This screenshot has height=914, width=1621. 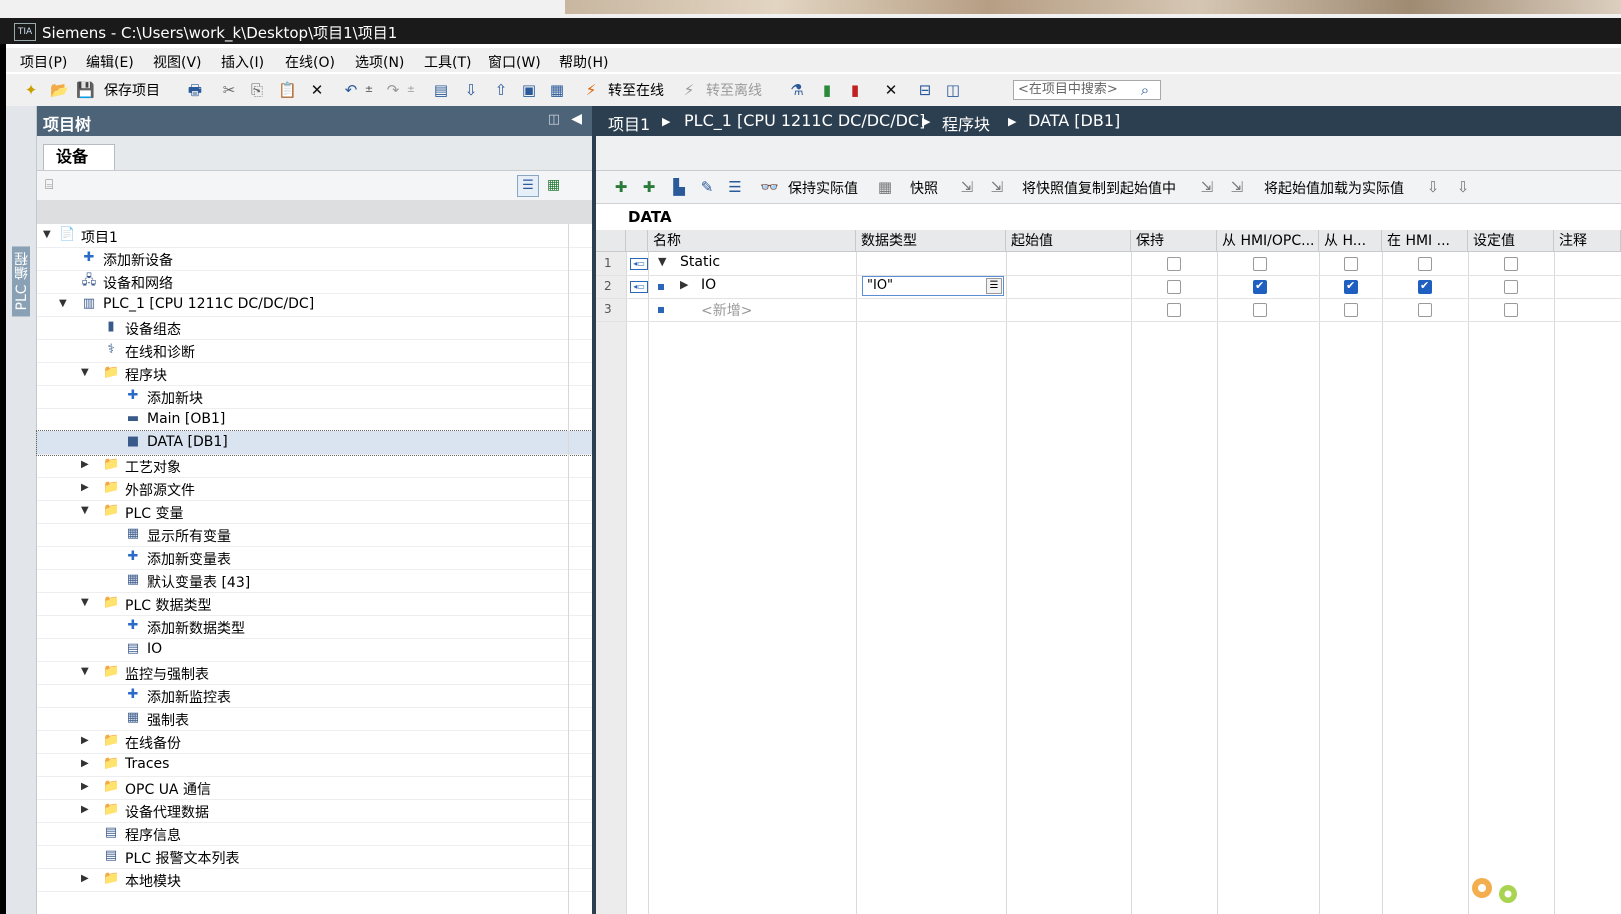 I want to click on load-start-2-icon: ⇩, so click(x=1463, y=187).